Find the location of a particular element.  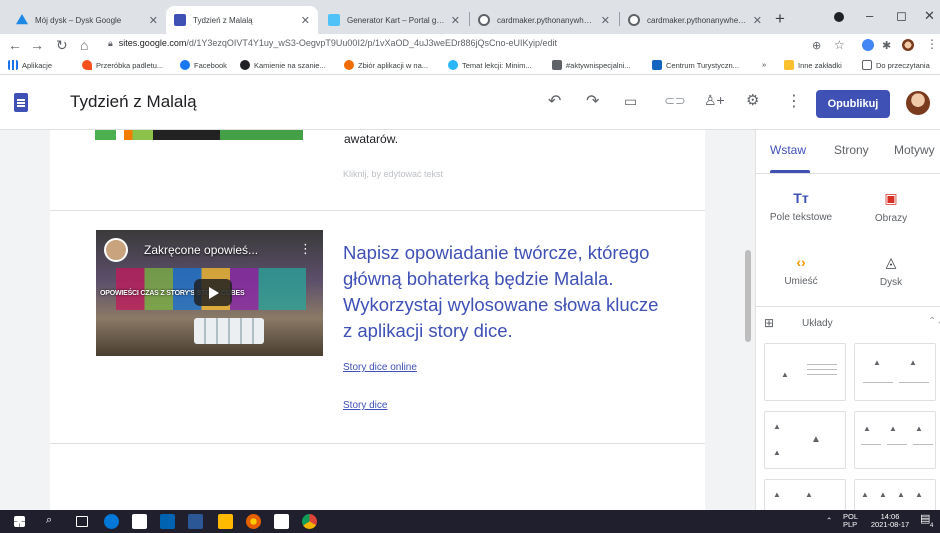

tab-themes: Motywy is located at coordinates (914, 150).